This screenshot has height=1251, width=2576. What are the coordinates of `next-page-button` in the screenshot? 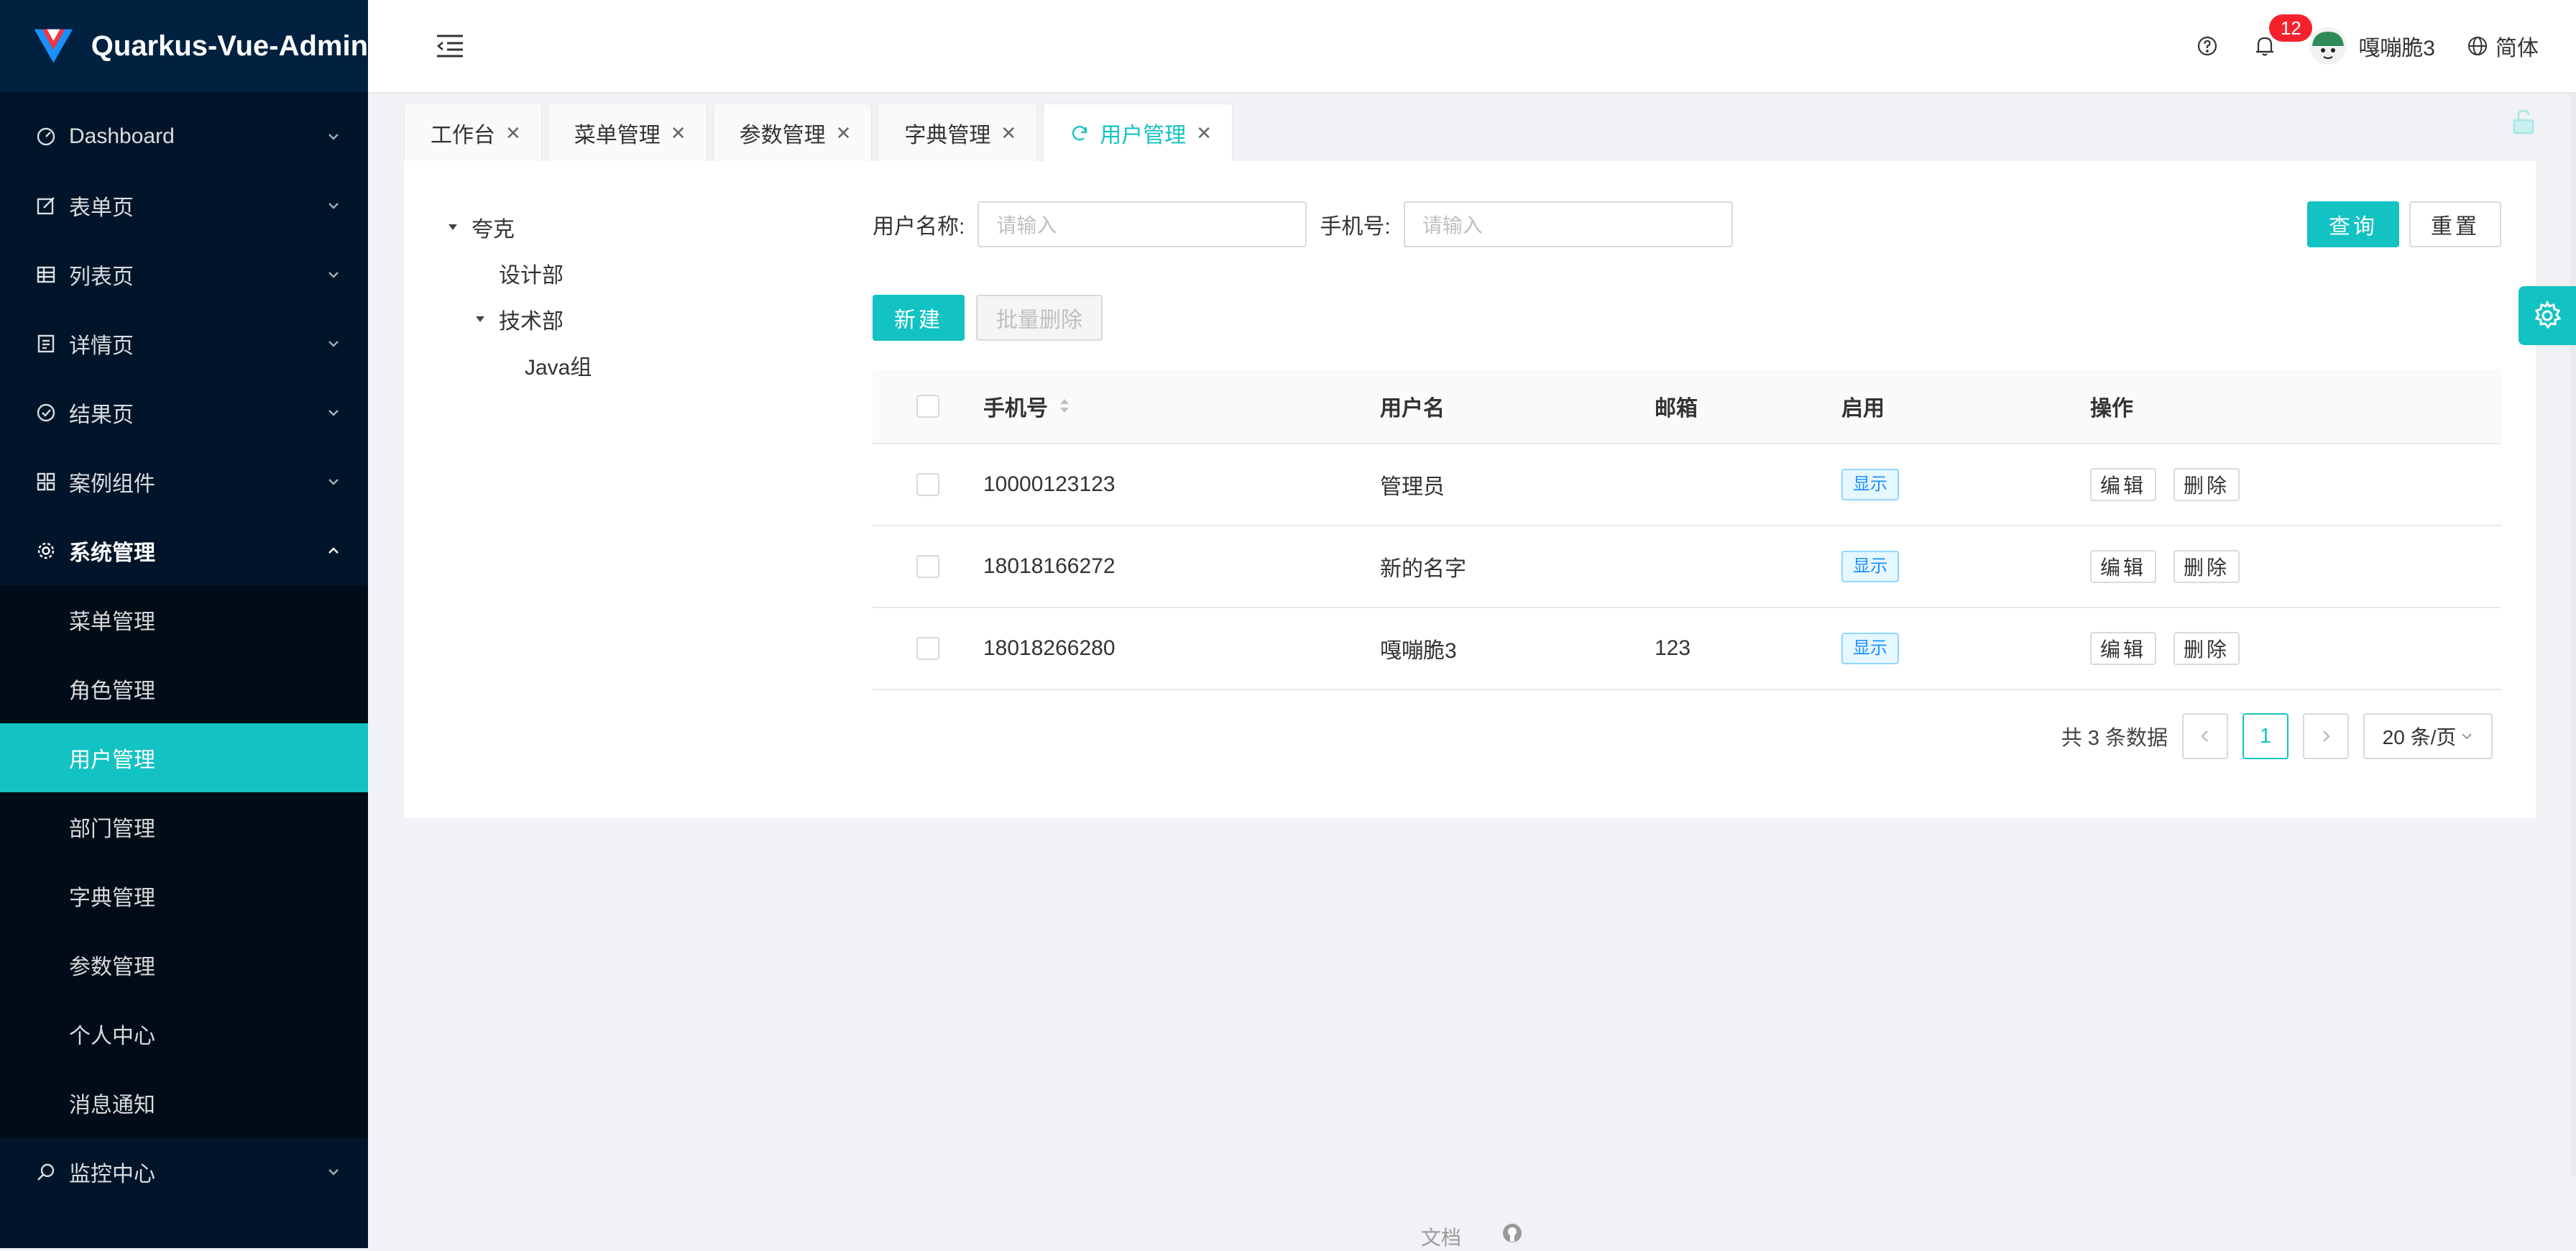 It's located at (2326, 736).